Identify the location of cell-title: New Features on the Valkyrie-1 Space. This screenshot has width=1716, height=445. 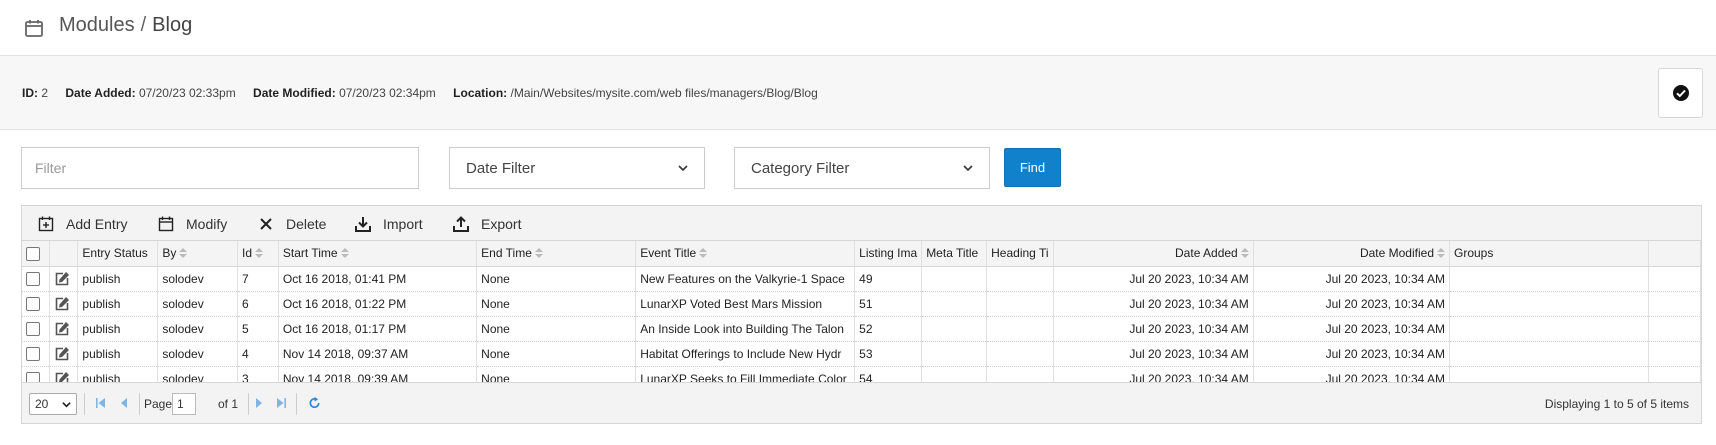
(745, 279).